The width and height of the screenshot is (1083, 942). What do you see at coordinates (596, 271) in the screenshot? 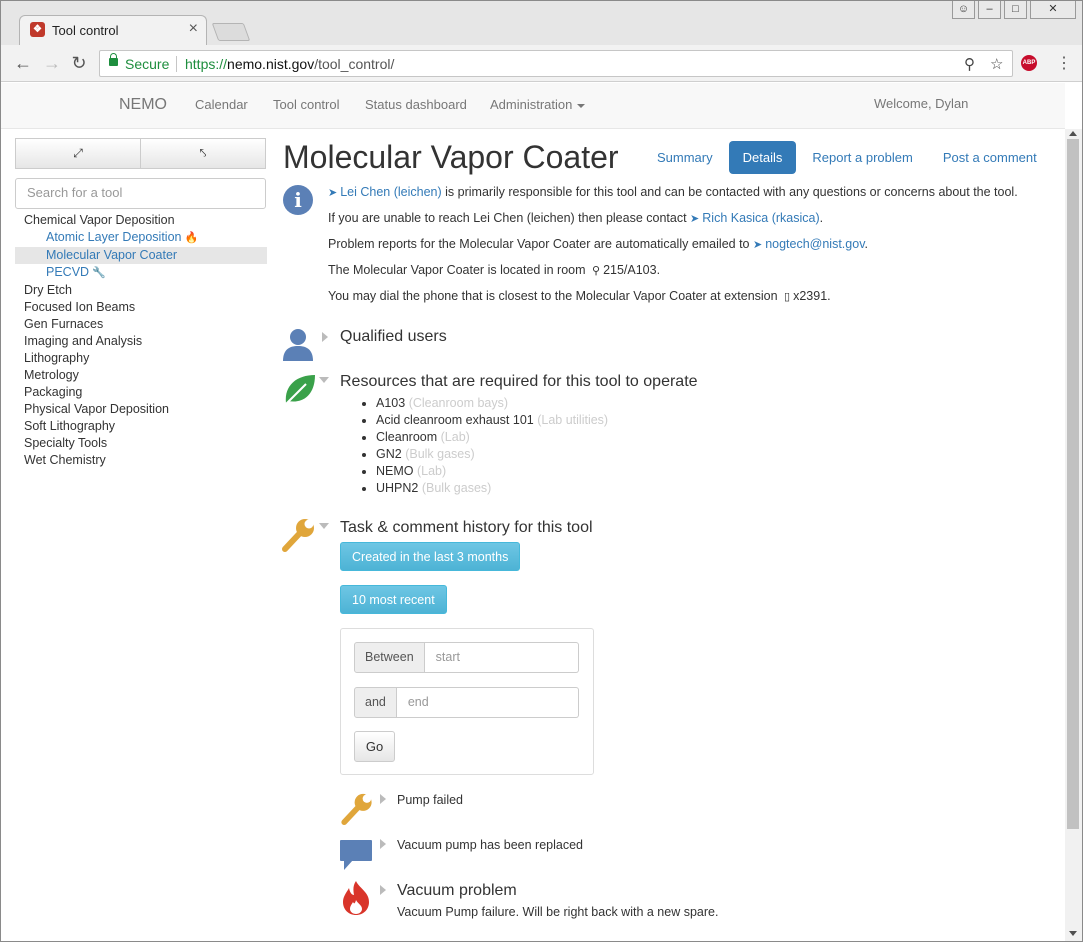
I see `map-marker-icon: ⚲` at bounding box center [596, 271].